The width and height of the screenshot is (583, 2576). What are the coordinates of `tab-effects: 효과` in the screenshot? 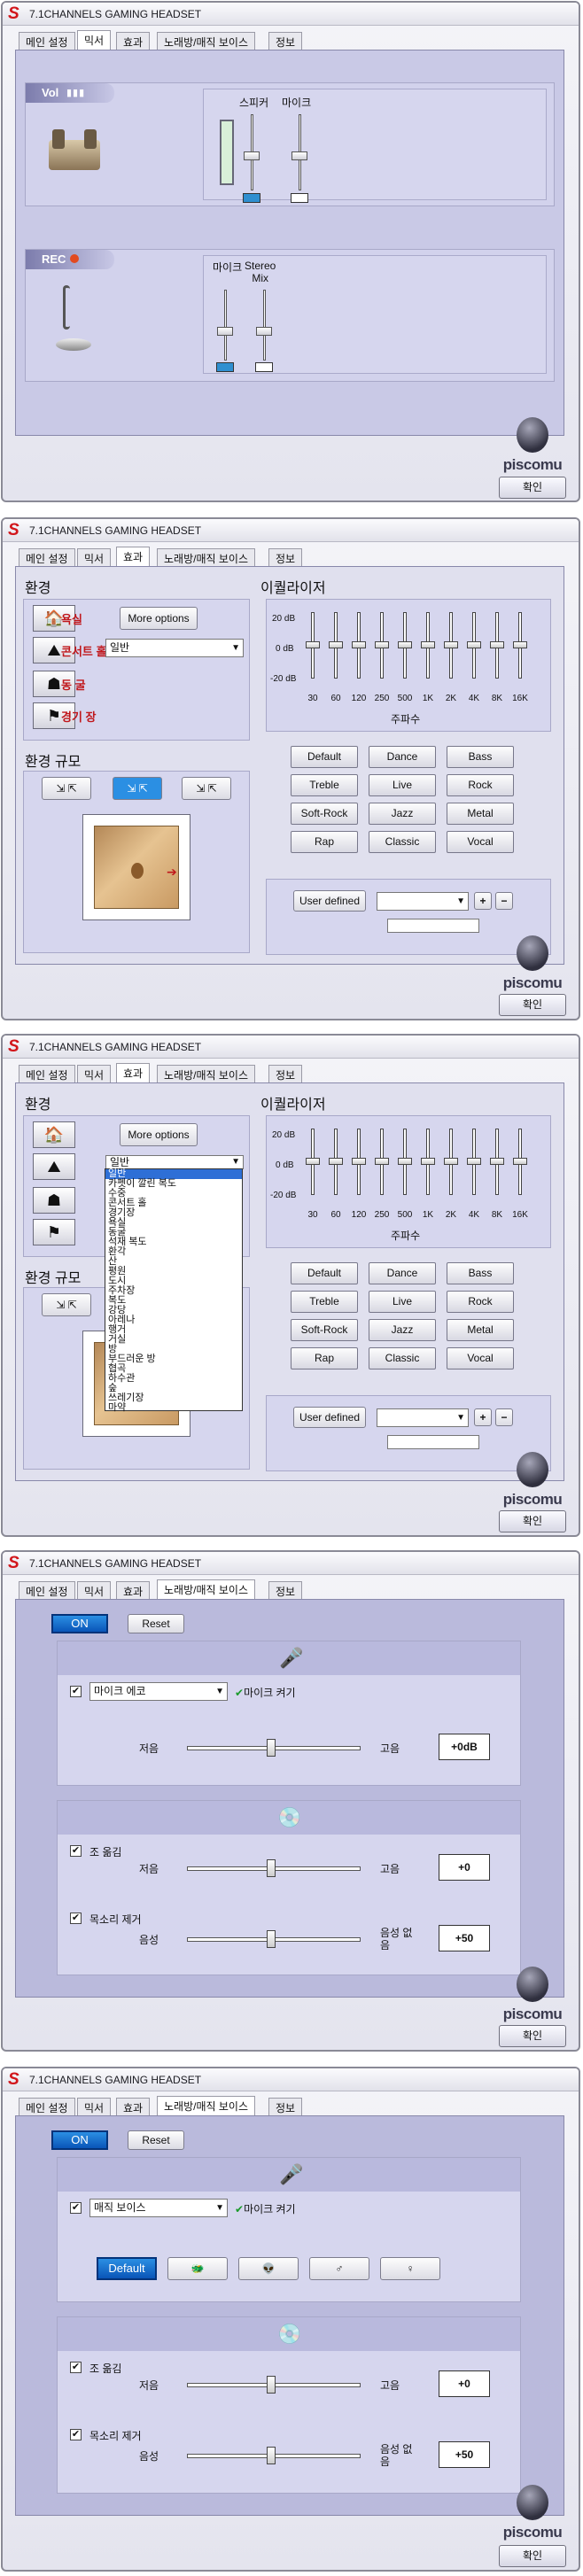 It's located at (133, 41).